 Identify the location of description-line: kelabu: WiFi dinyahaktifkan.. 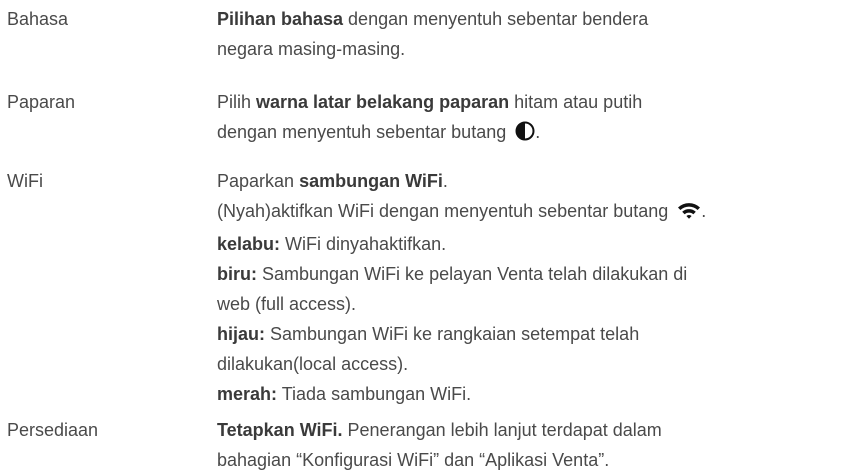
(532, 244).